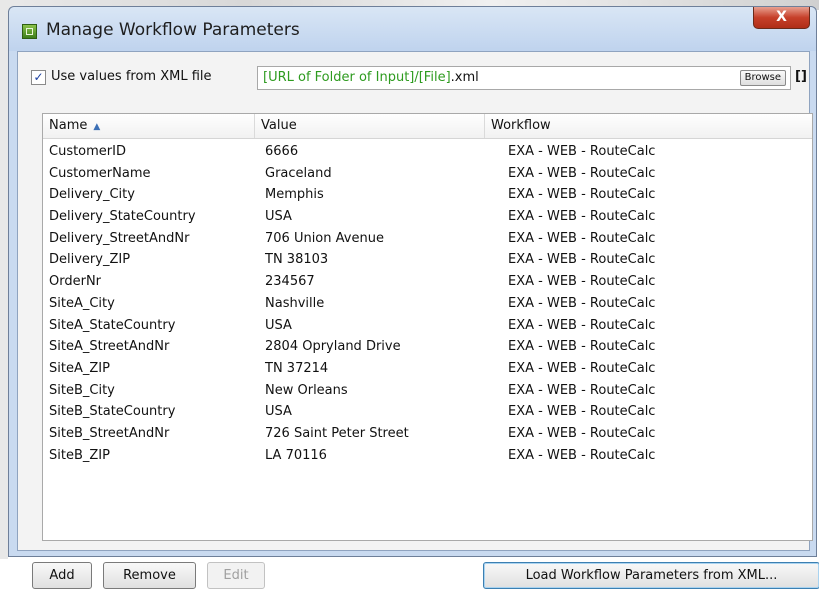  Describe the element at coordinates (412, 29) in the screenshot. I see `title-bar: Manage Workflow Parameters X` at that location.